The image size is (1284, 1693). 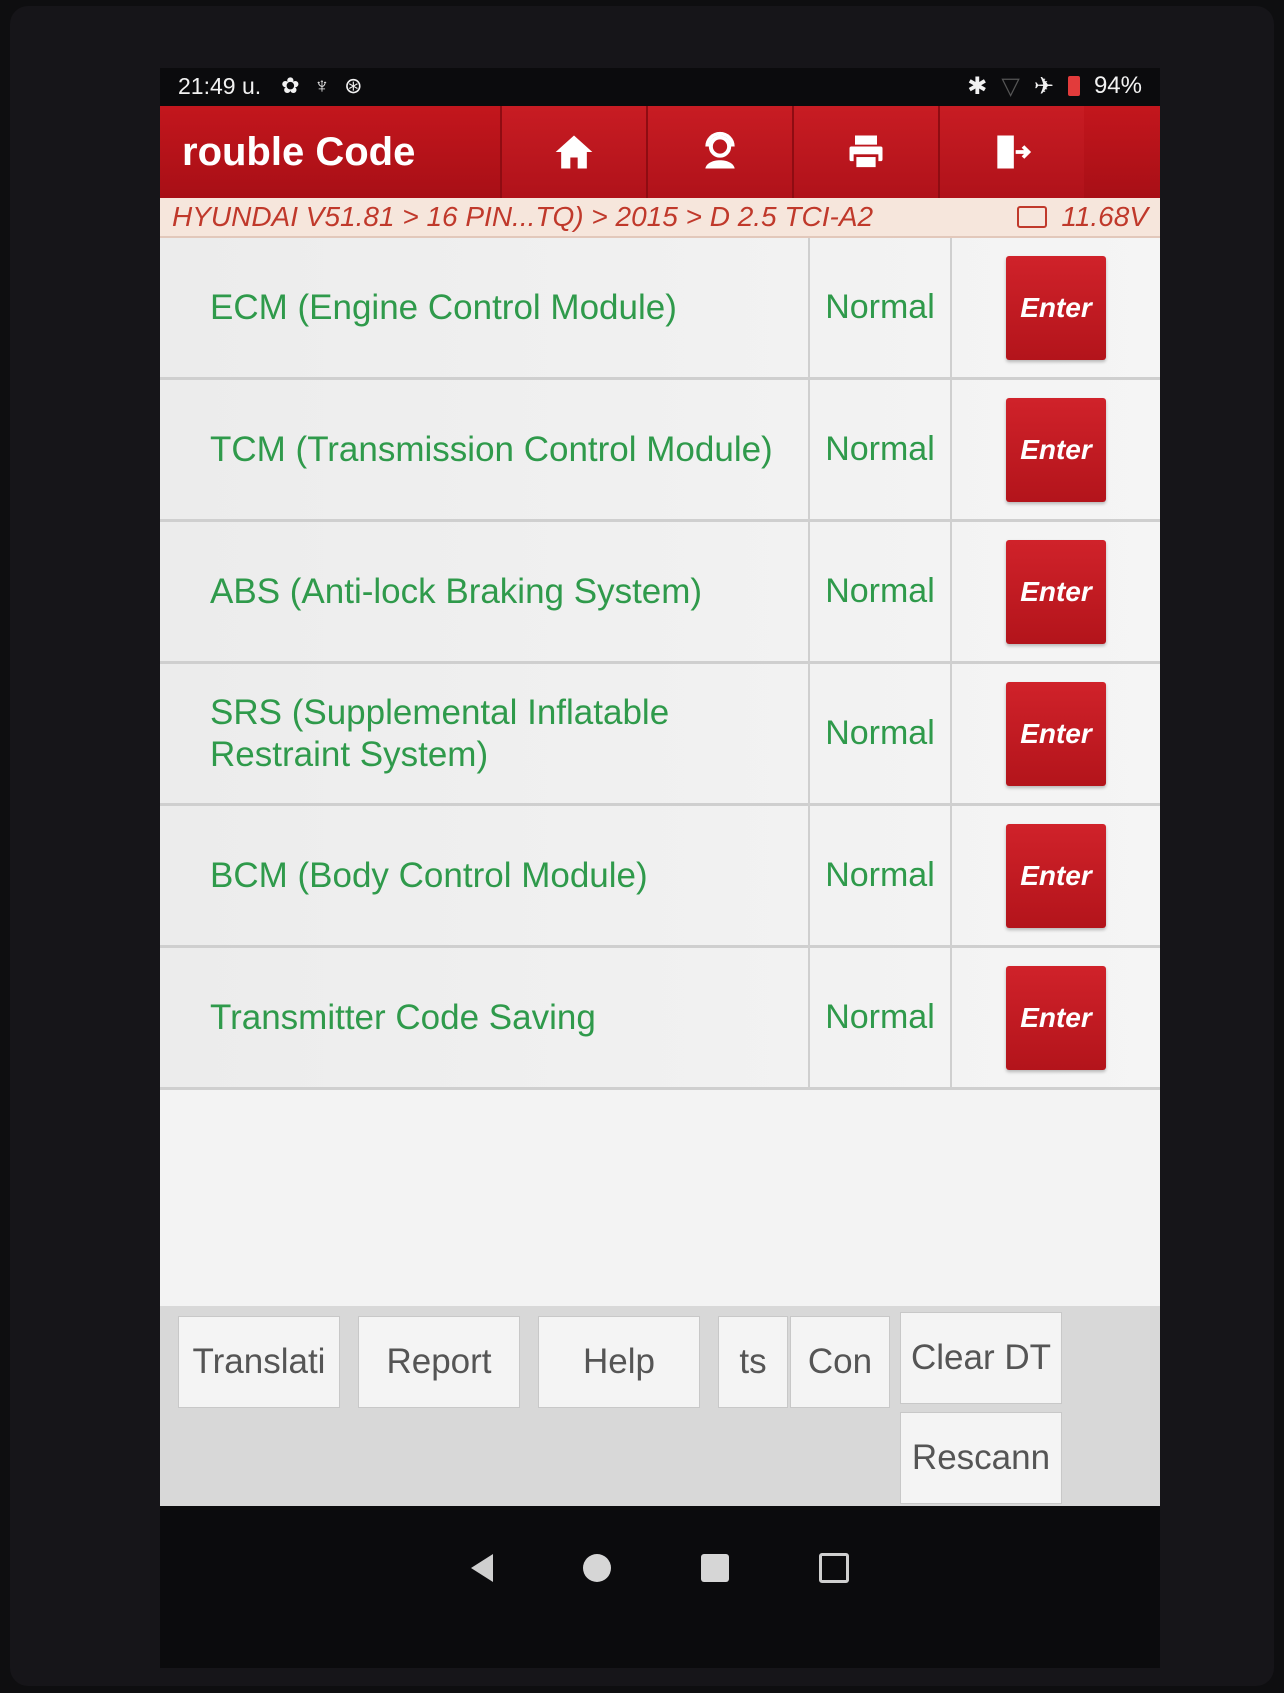 I want to click on translate-button: Translati, so click(x=259, y=1362).